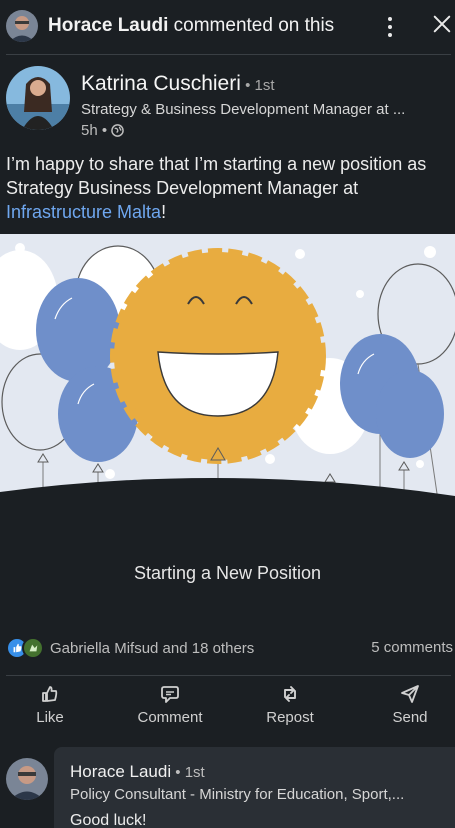 This screenshot has width=455, height=828. Describe the element at coordinates (50, 694) in the screenshot. I see `thumbs-up-icon` at that location.